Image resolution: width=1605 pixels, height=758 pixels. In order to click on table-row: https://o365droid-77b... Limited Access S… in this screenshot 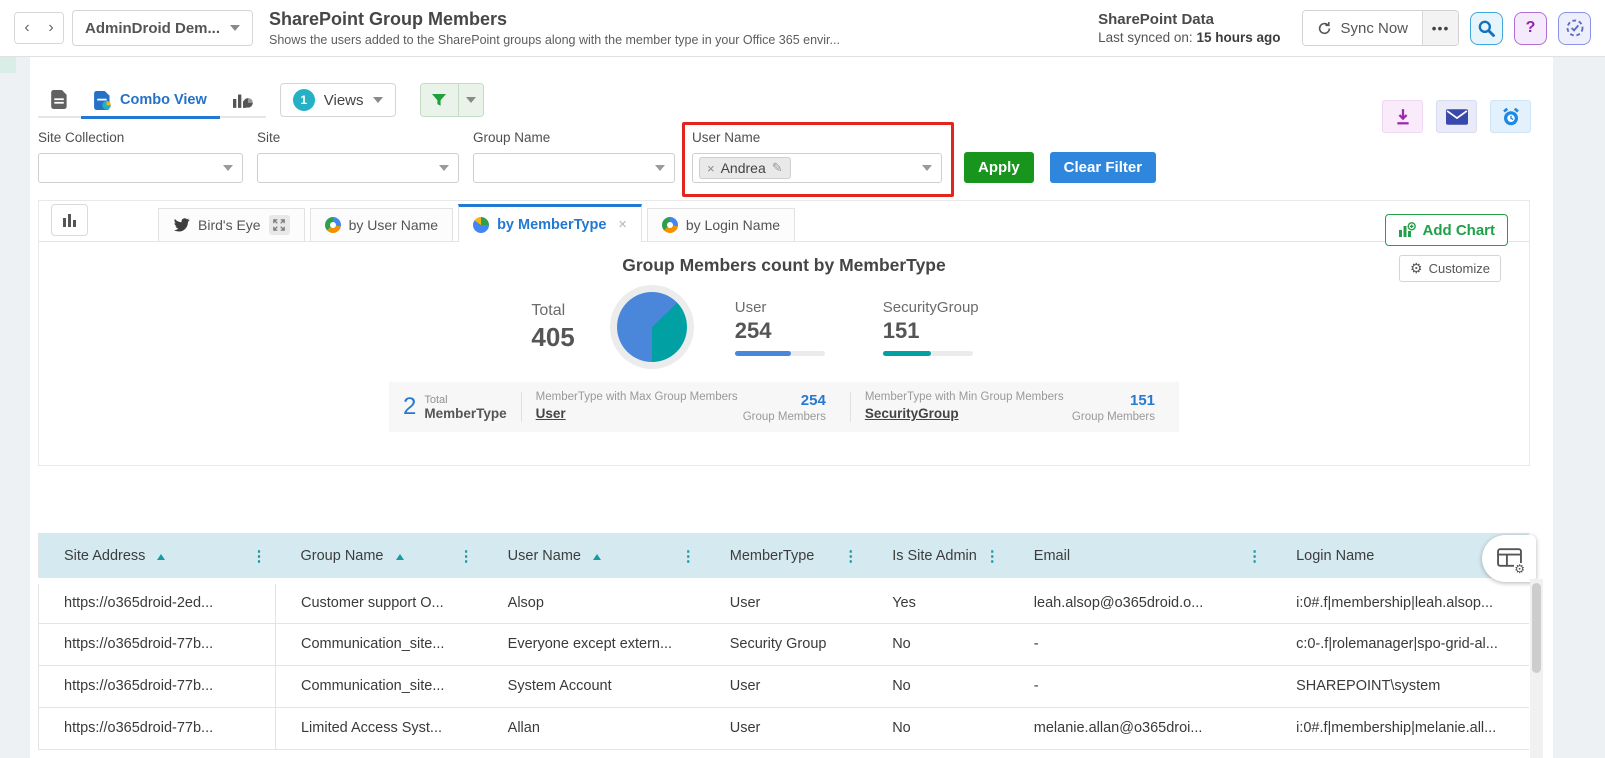, I will do `click(783, 728)`.